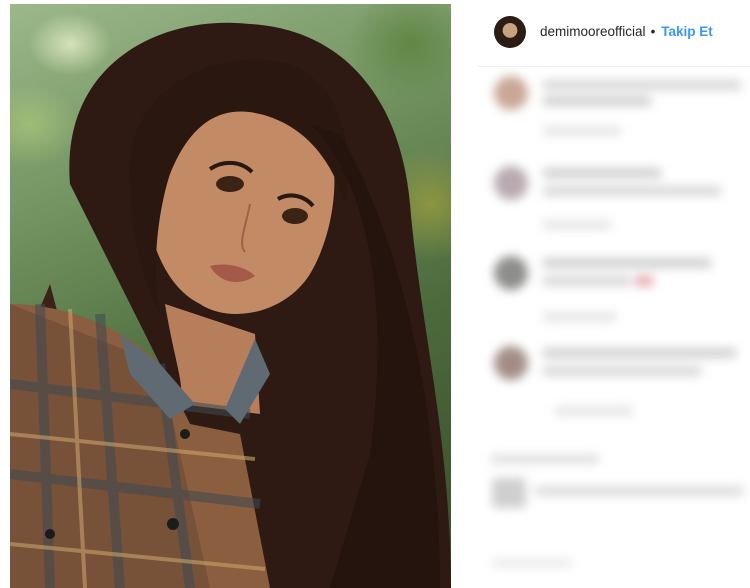  I want to click on username-link: demimooreofficial, so click(593, 31).